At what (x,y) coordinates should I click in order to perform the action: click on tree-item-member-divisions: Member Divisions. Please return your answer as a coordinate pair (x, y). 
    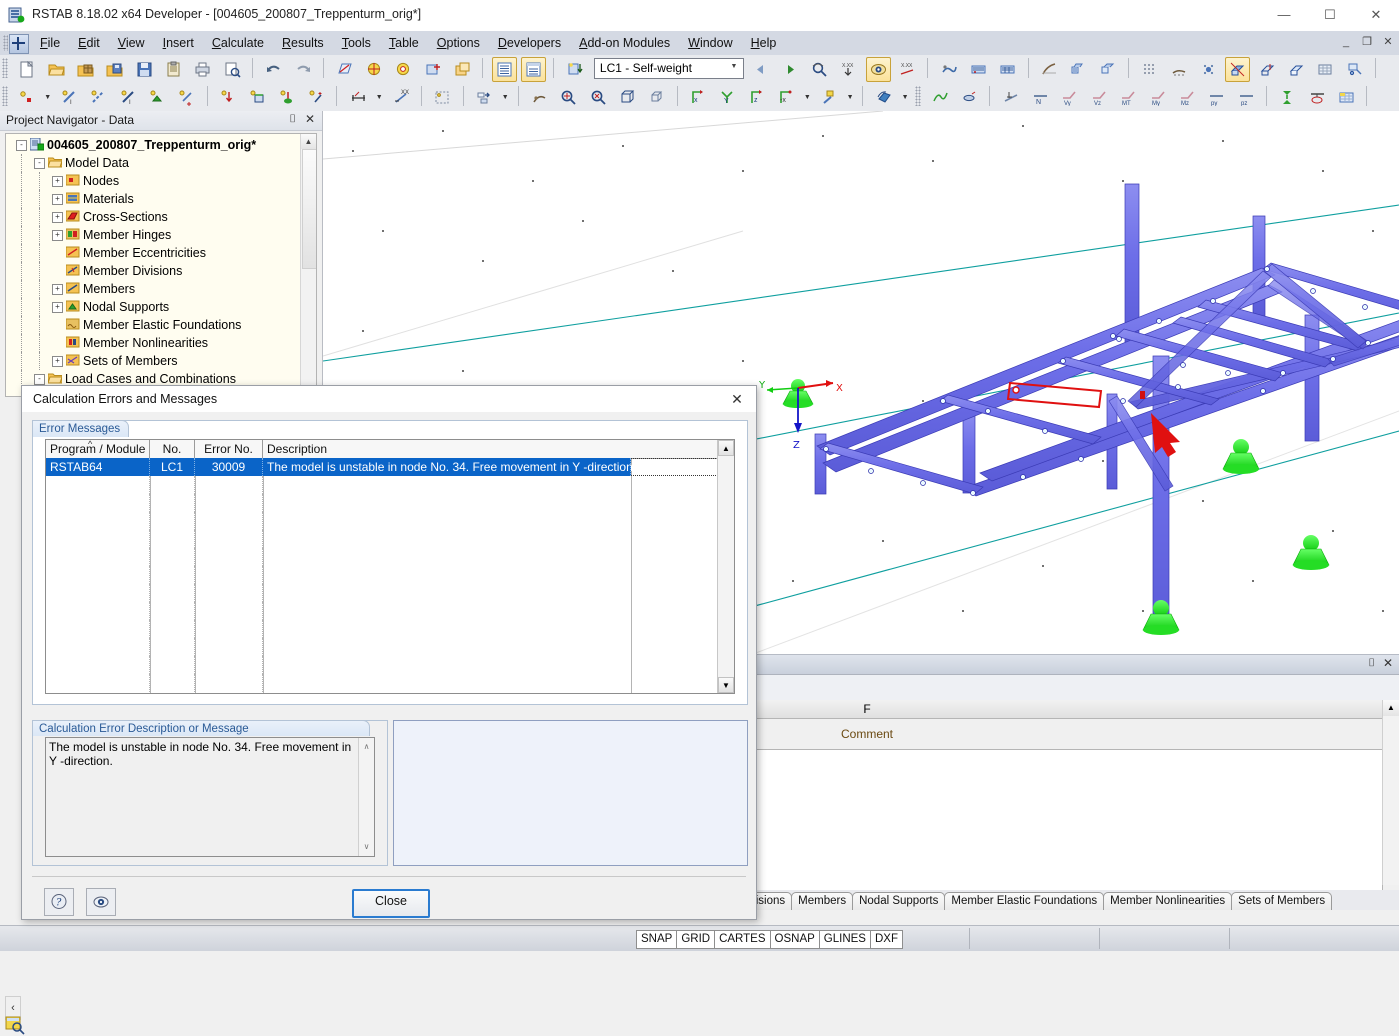
    Looking at the image, I should click on (152, 271).